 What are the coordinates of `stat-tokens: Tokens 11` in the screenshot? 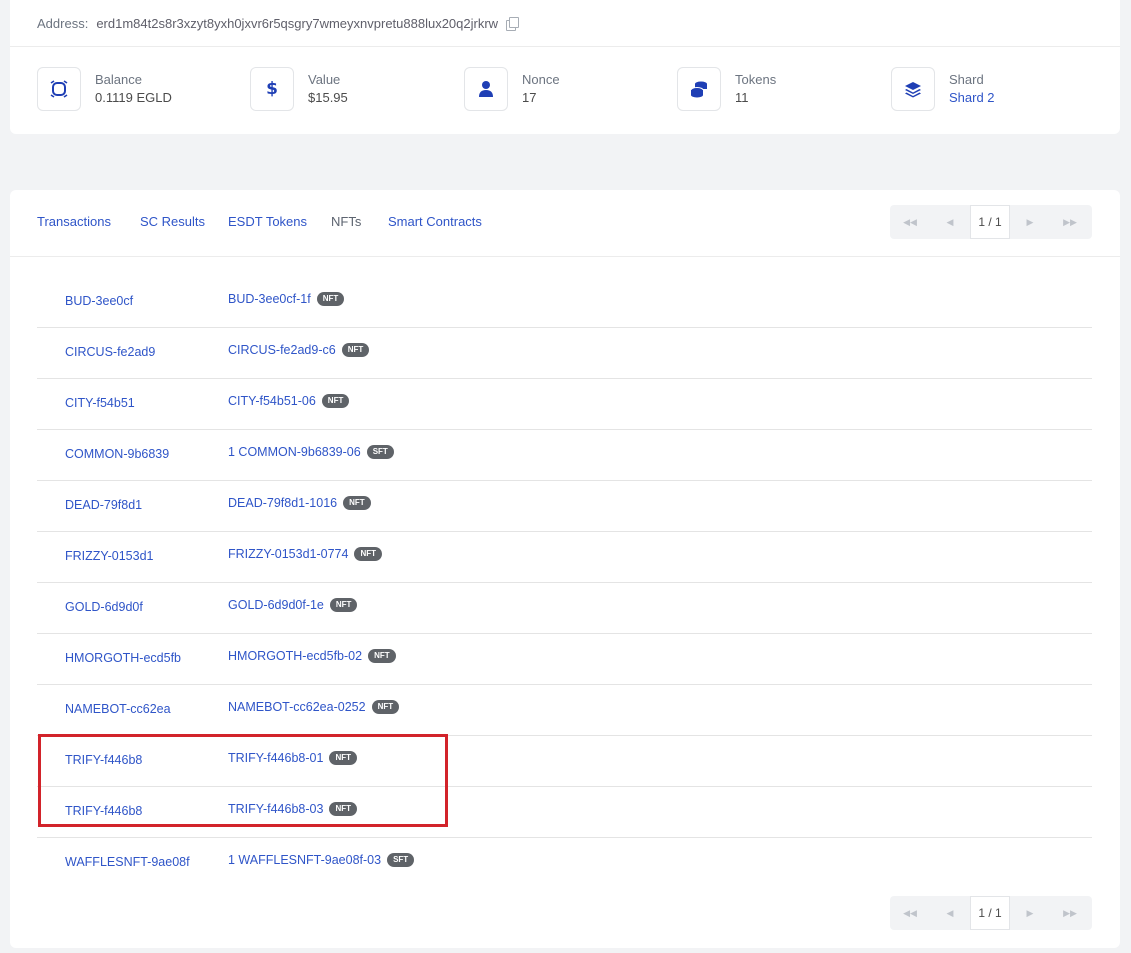 It's located at (726, 89).